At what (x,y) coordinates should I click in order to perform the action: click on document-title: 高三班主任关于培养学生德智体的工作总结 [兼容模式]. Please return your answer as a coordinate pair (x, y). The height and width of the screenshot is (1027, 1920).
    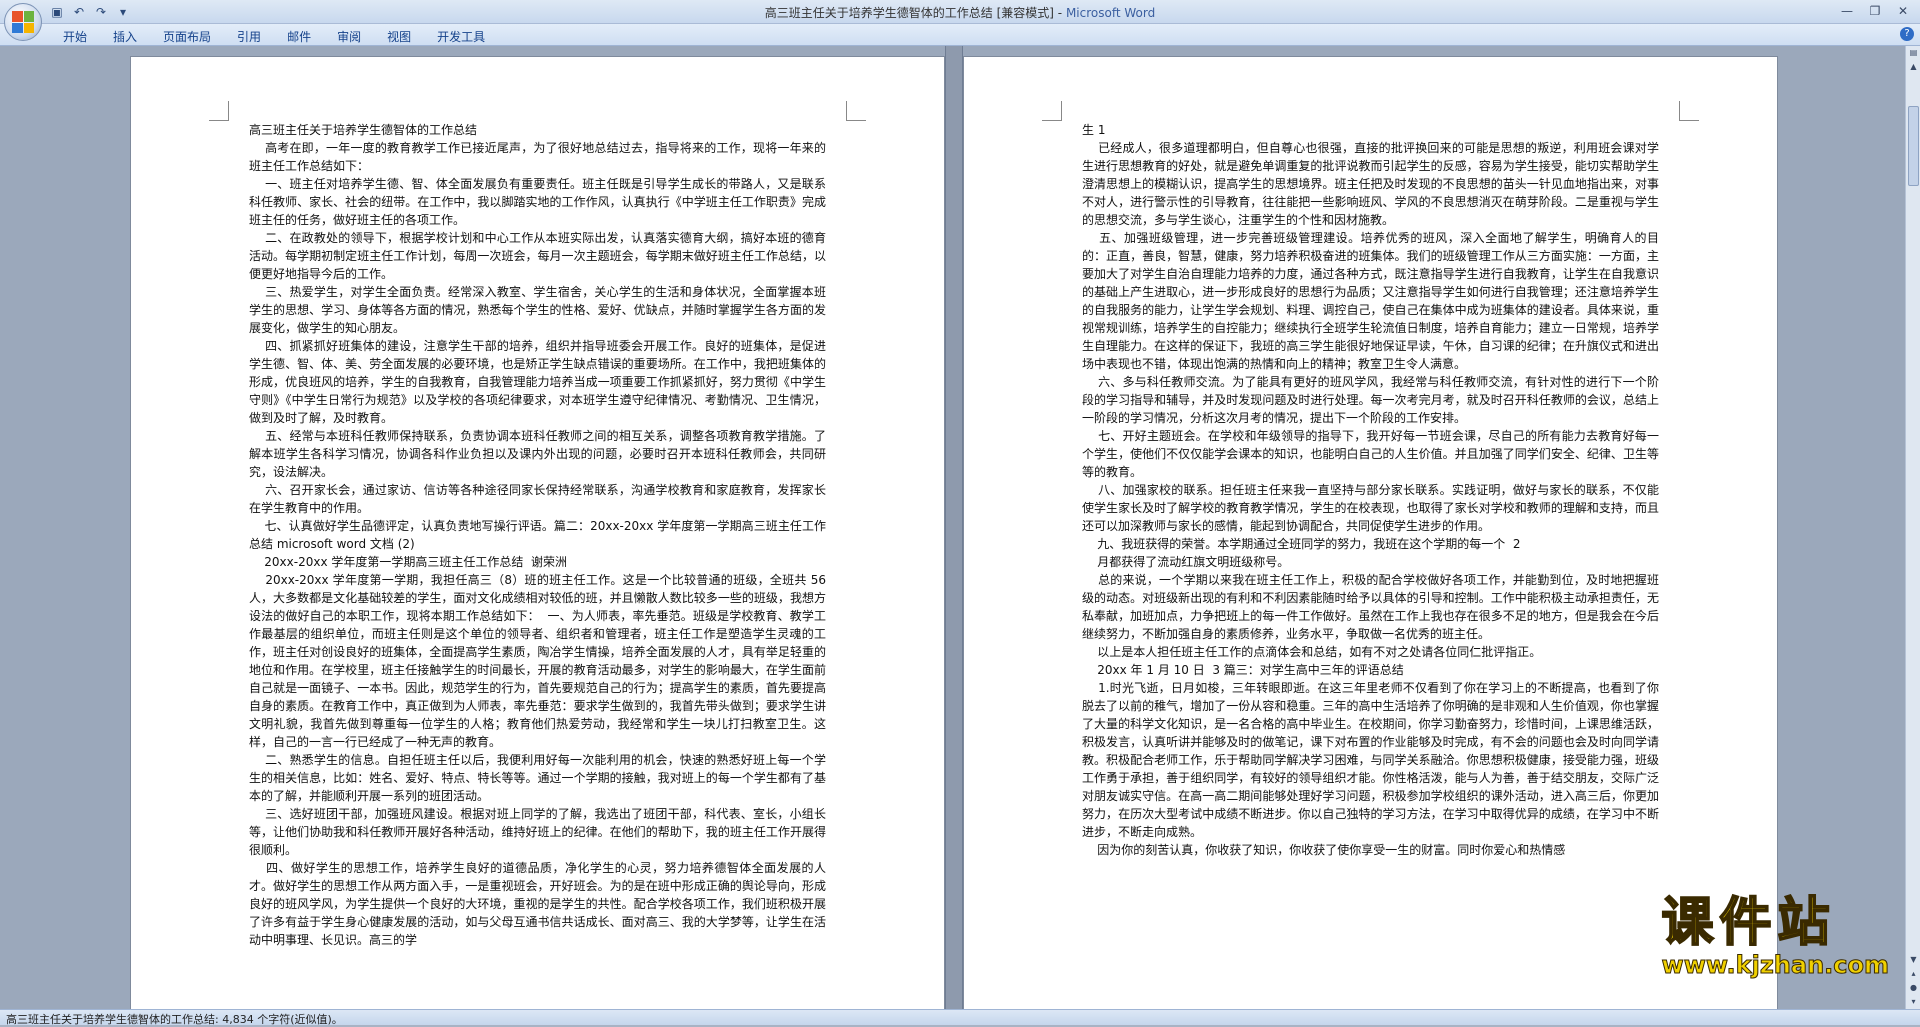
    Looking at the image, I should click on (909, 13).